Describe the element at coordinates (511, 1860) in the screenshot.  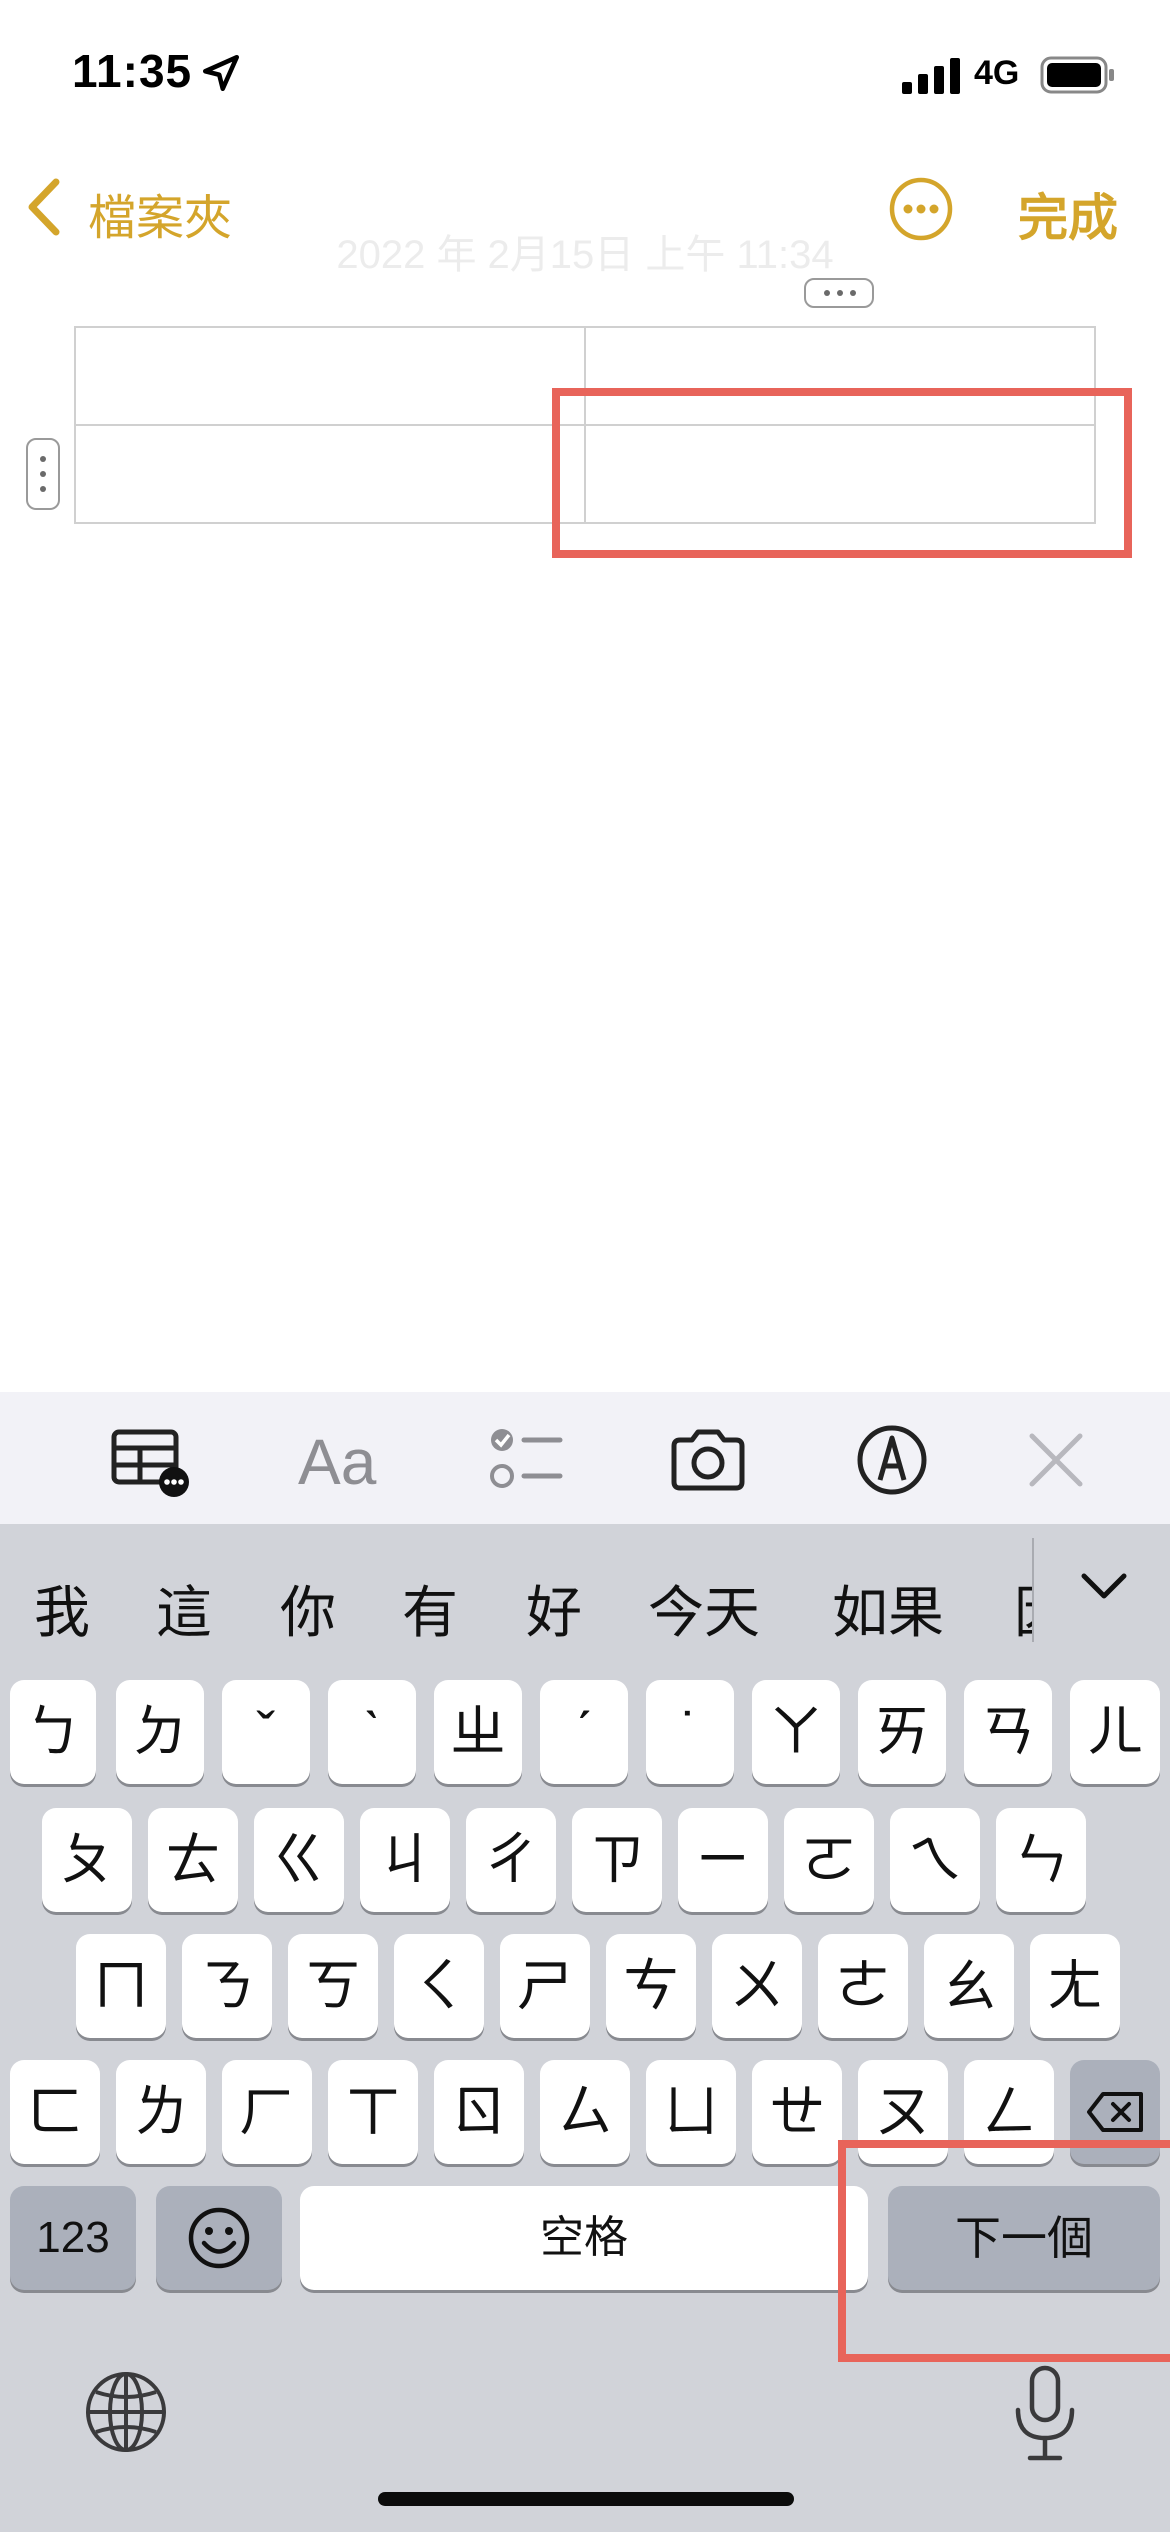
I see `key: ㄔ` at that location.